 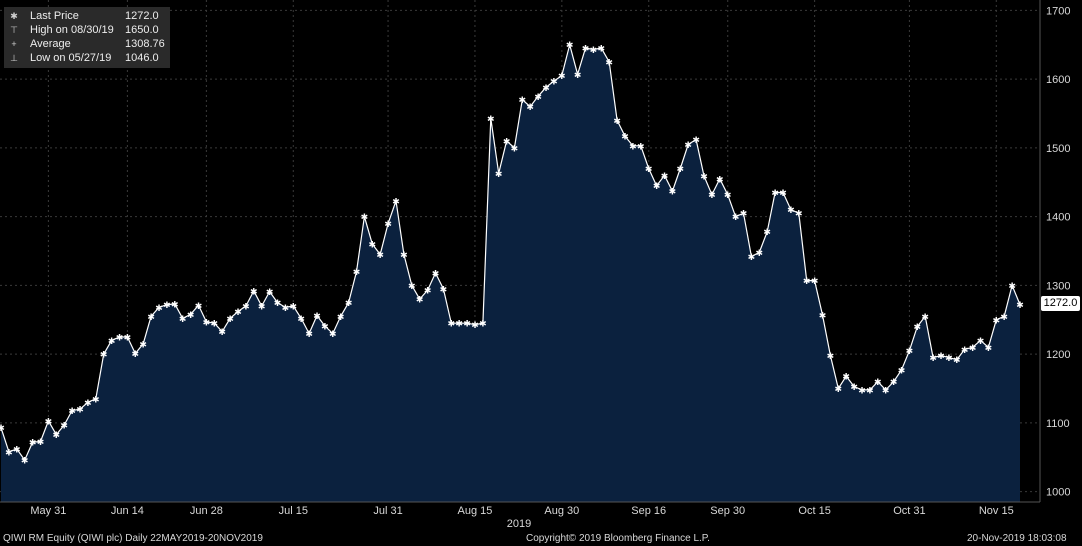 I want to click on y-tick-label: 1300, so click(x=1058, y=286).